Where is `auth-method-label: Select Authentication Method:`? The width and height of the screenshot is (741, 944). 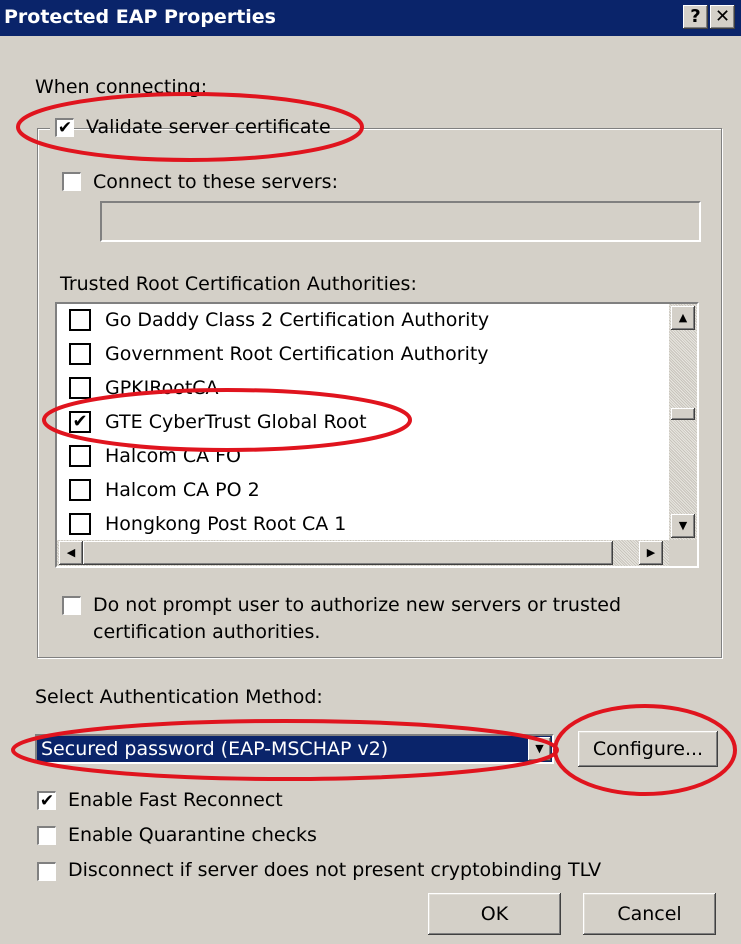 auth-method-label: Select Authentication Method: is located at coordinates (179, 697).